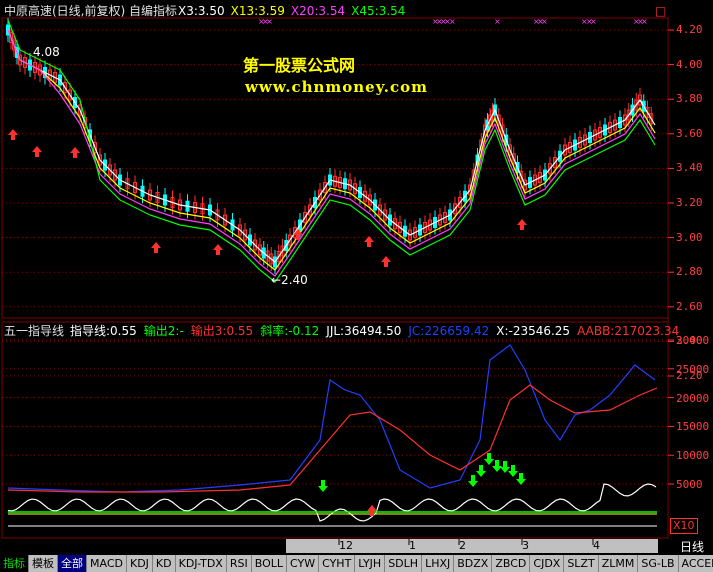  What do you see at coordinates (370, 563) in the screenshot?
I see `tab-lyjh: LYJH` at bounding box center [370, 563].